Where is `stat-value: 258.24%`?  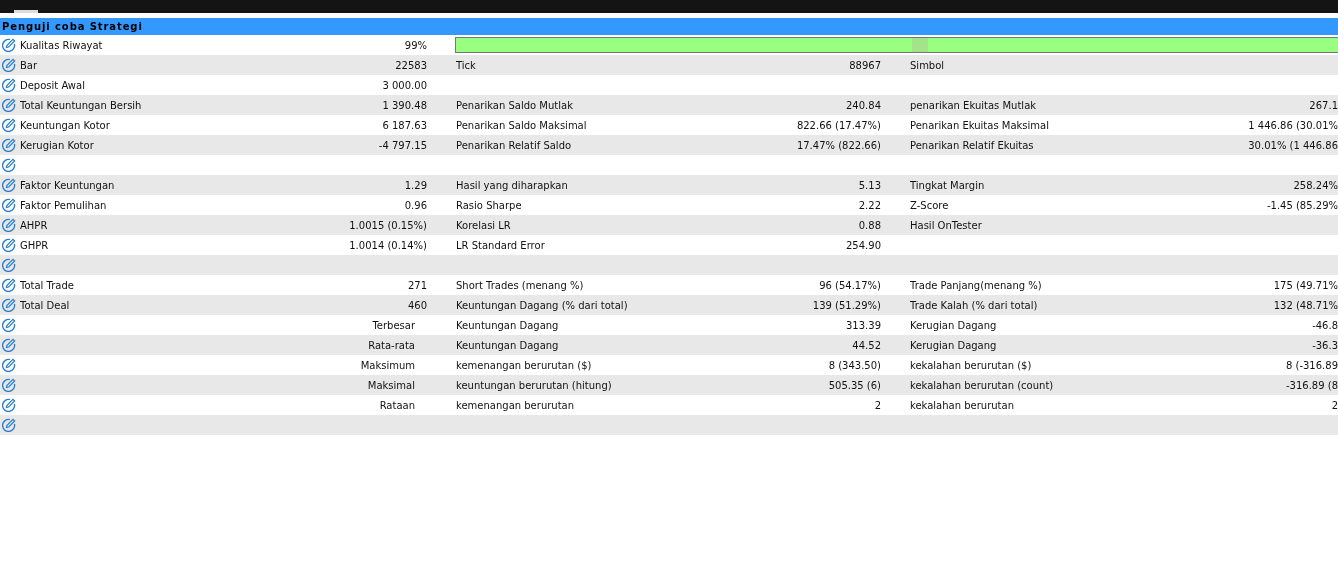
stat-value: 258.24% is located at coordinates (1315, 185).